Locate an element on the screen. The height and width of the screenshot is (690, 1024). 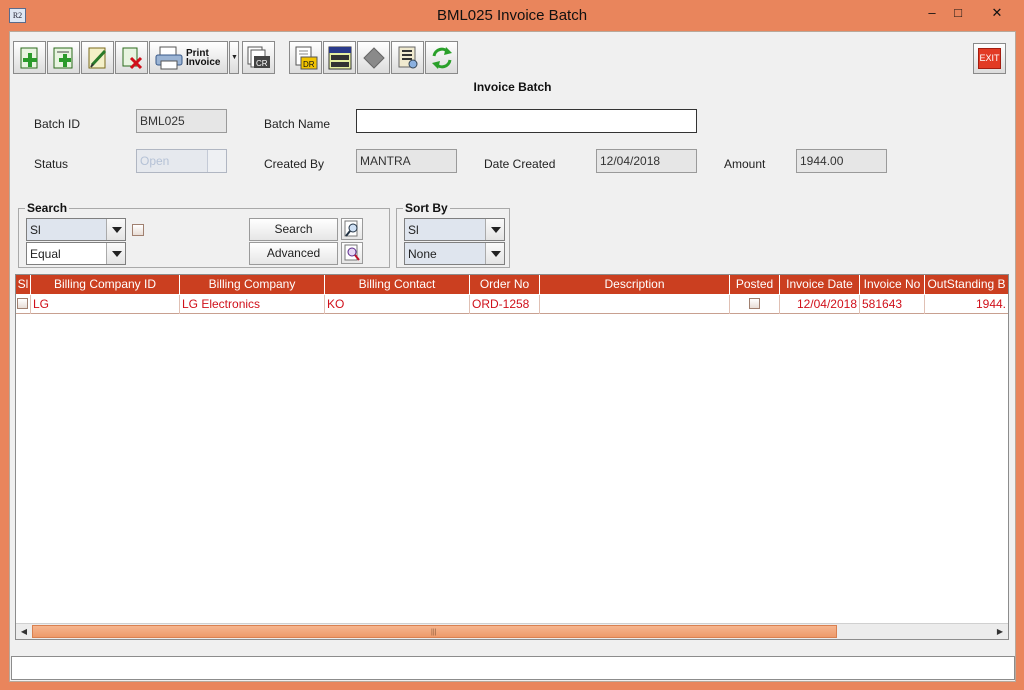
column-header-invoice-no: Invoice No is located at coordinates (892, 284).